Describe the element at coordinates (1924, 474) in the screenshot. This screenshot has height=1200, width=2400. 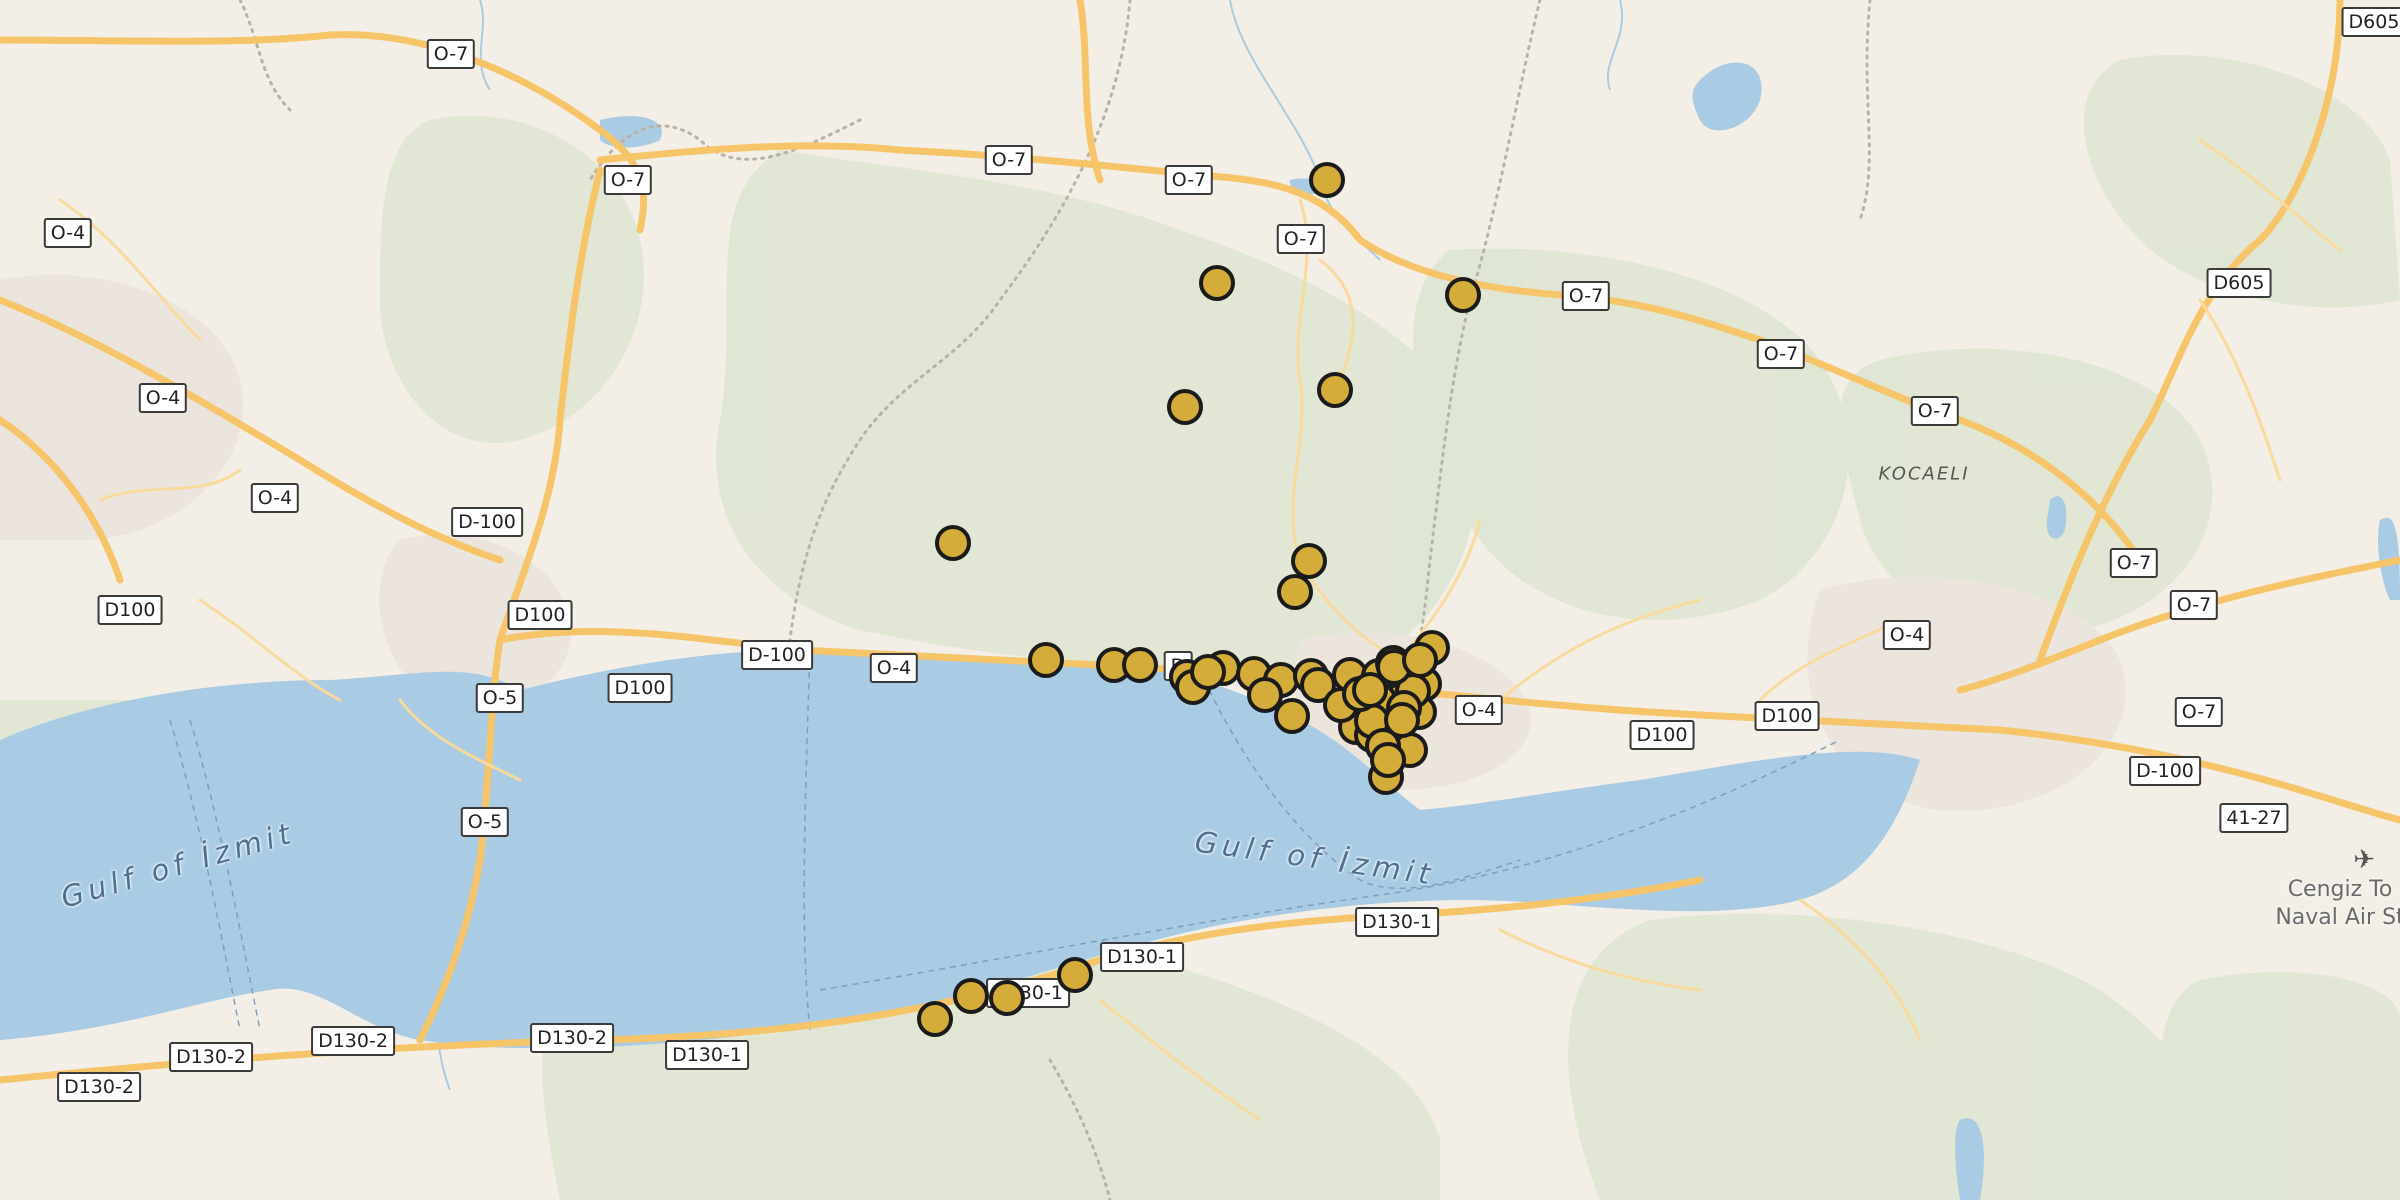
I see `region-label: KOCAELI` at that location.